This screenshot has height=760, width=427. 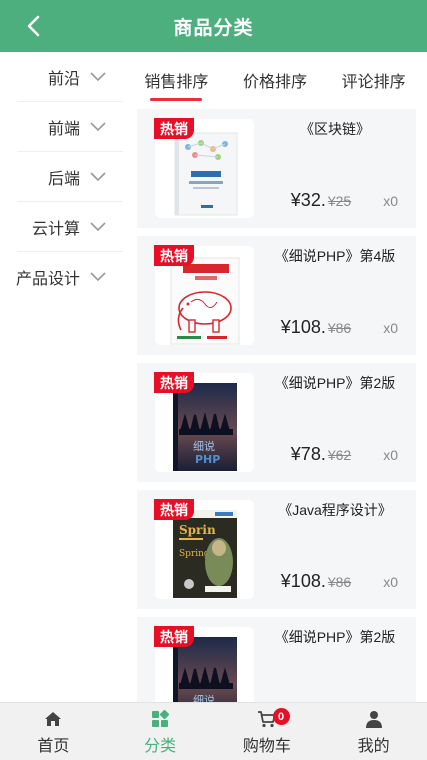 I want to click on product-name: 《细说PHP》第4版, so click(x=335, y=256).